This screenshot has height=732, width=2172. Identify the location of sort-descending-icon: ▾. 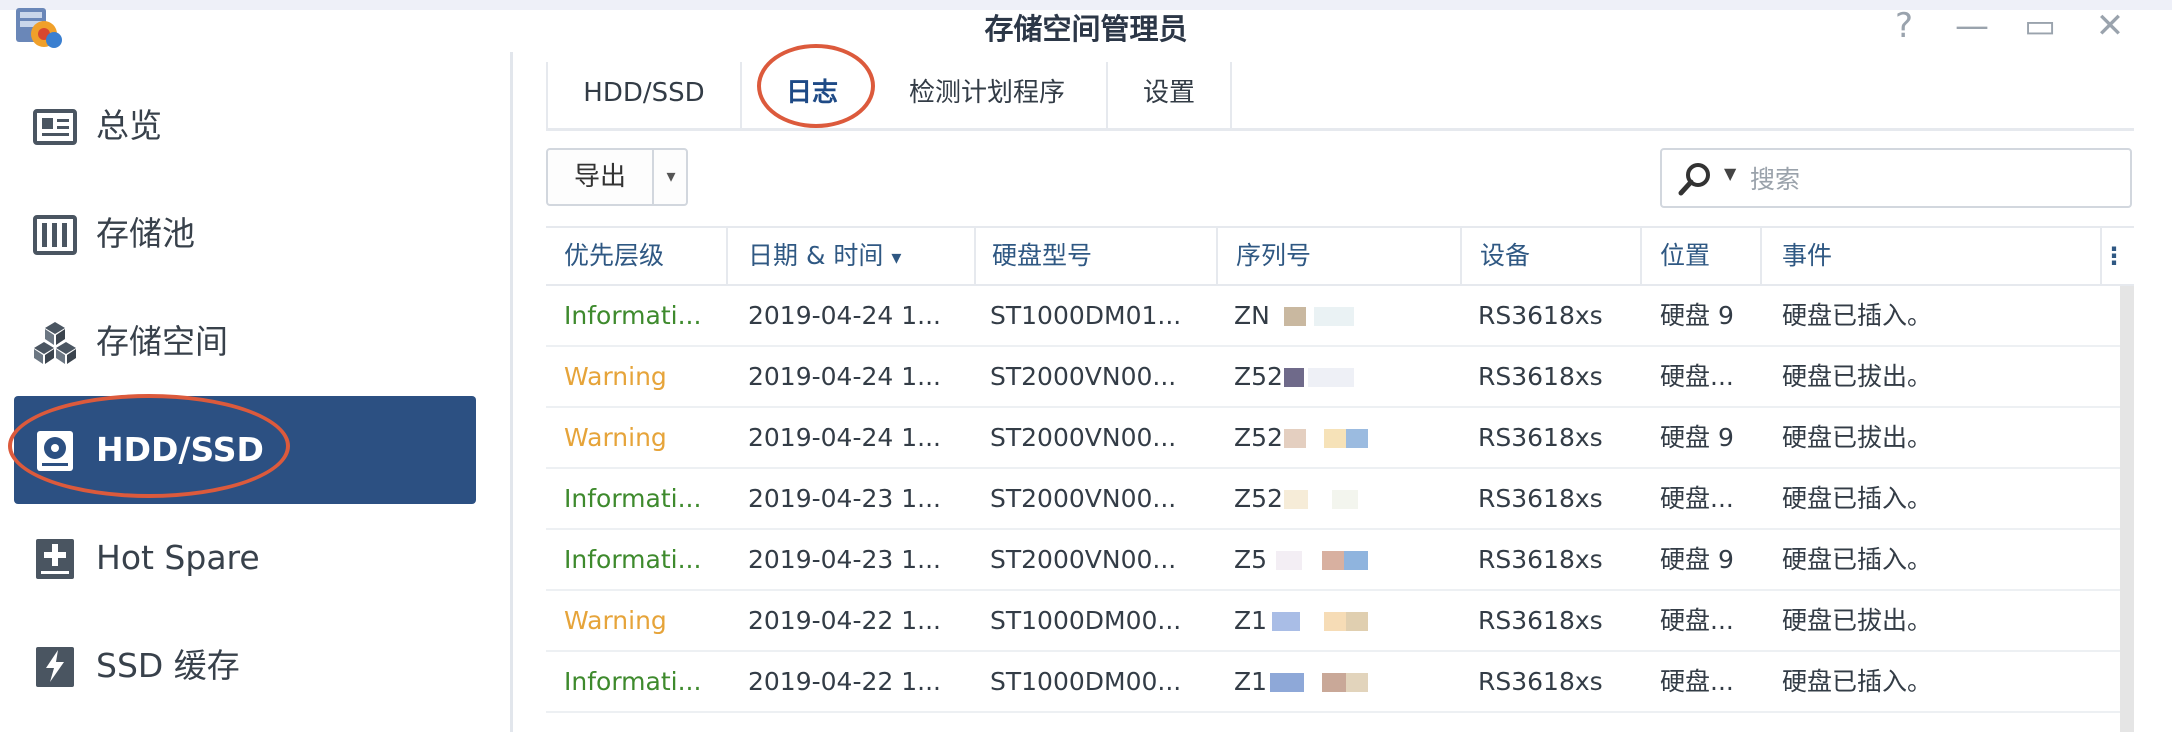
(896, 257).